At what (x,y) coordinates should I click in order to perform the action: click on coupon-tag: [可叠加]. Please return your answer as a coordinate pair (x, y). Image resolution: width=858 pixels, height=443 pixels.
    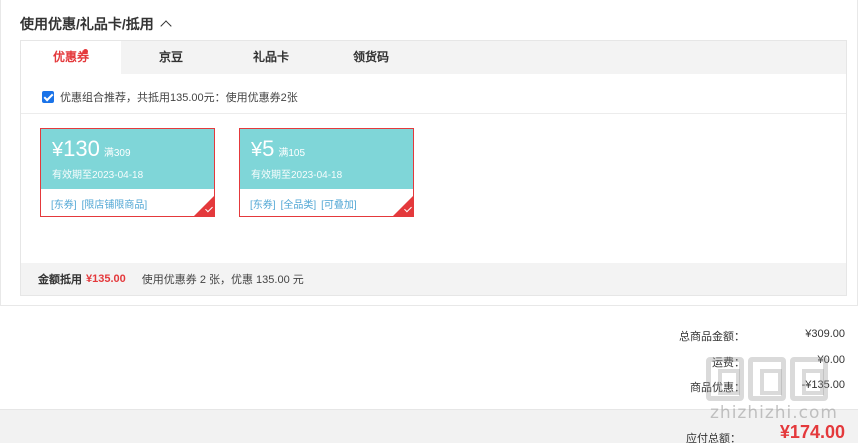
    Looking at the image, I should click on (339, 205).